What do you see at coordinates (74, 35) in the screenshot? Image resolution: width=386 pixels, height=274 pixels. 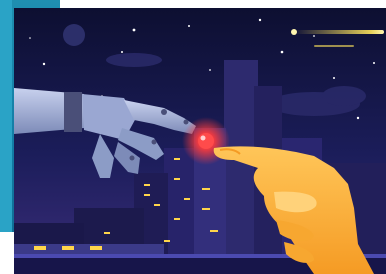 I see `moon` at bounding box center [74, 35].